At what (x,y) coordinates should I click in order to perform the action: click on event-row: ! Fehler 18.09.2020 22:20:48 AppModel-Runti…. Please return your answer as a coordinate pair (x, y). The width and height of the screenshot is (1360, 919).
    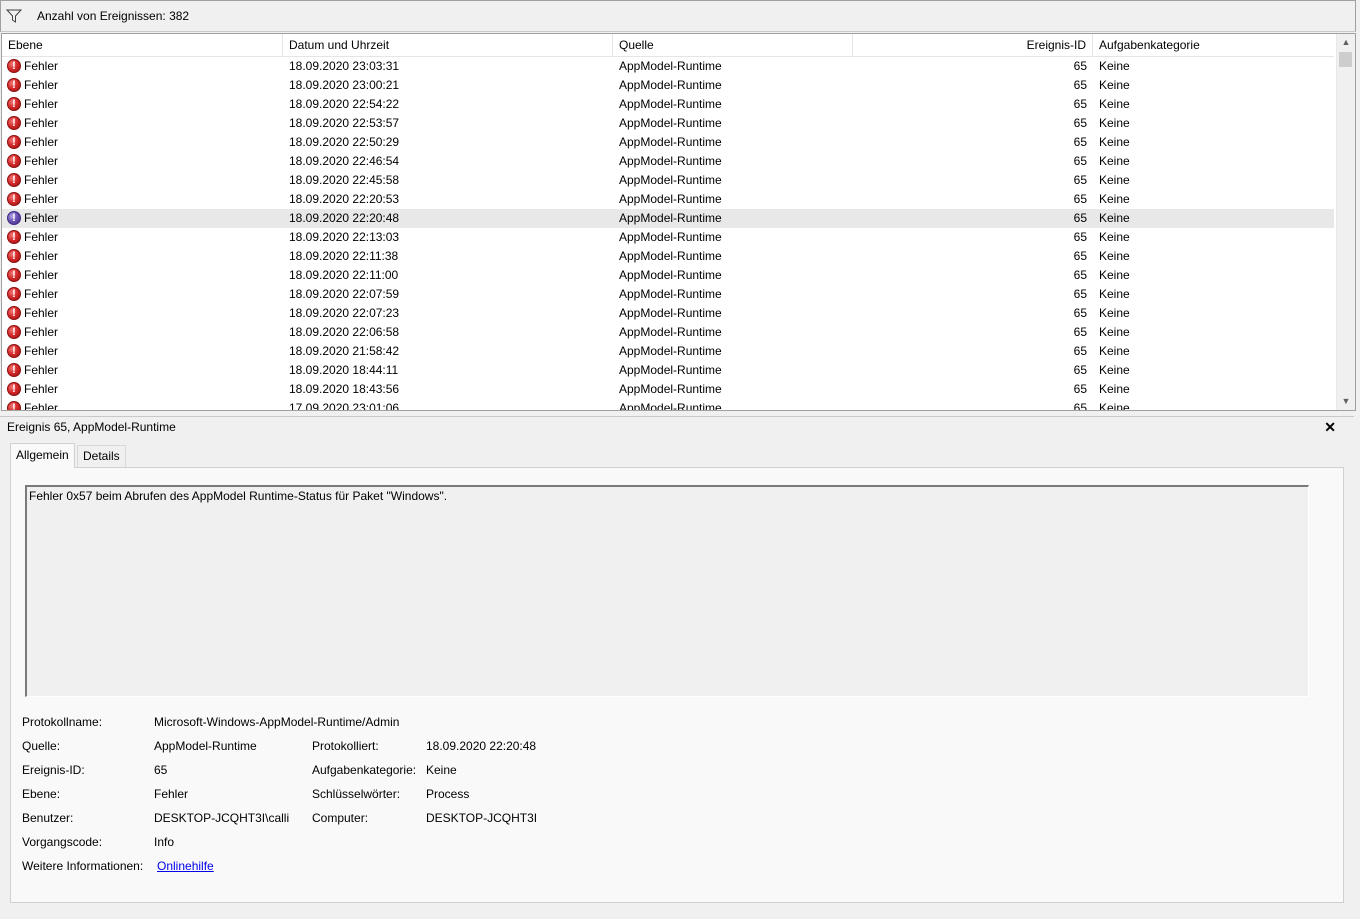
    Looking at the image, I should click on (668, 218).